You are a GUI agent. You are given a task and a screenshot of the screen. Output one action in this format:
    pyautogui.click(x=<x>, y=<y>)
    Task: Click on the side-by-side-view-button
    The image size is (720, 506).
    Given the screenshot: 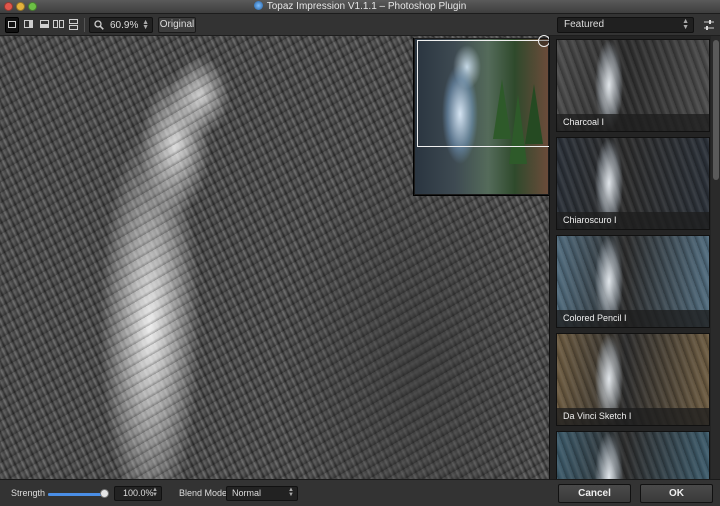 What is the action you would take?
    pyautogui.click(x=59, y=25)
    